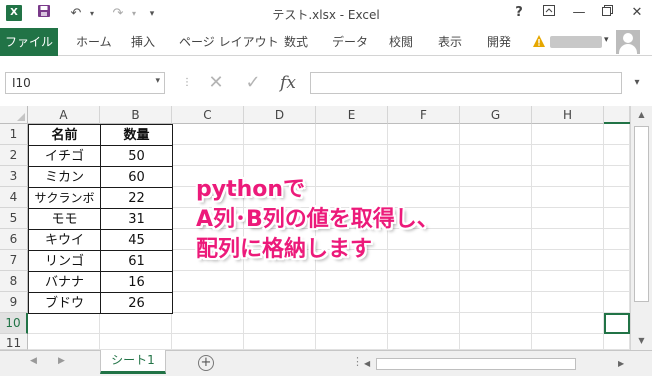 The height and width of the screenshot is (376, 652). Describe the element at coordinates (14, 302) in the screenshot. I see `row-header-9: 9` at that location.